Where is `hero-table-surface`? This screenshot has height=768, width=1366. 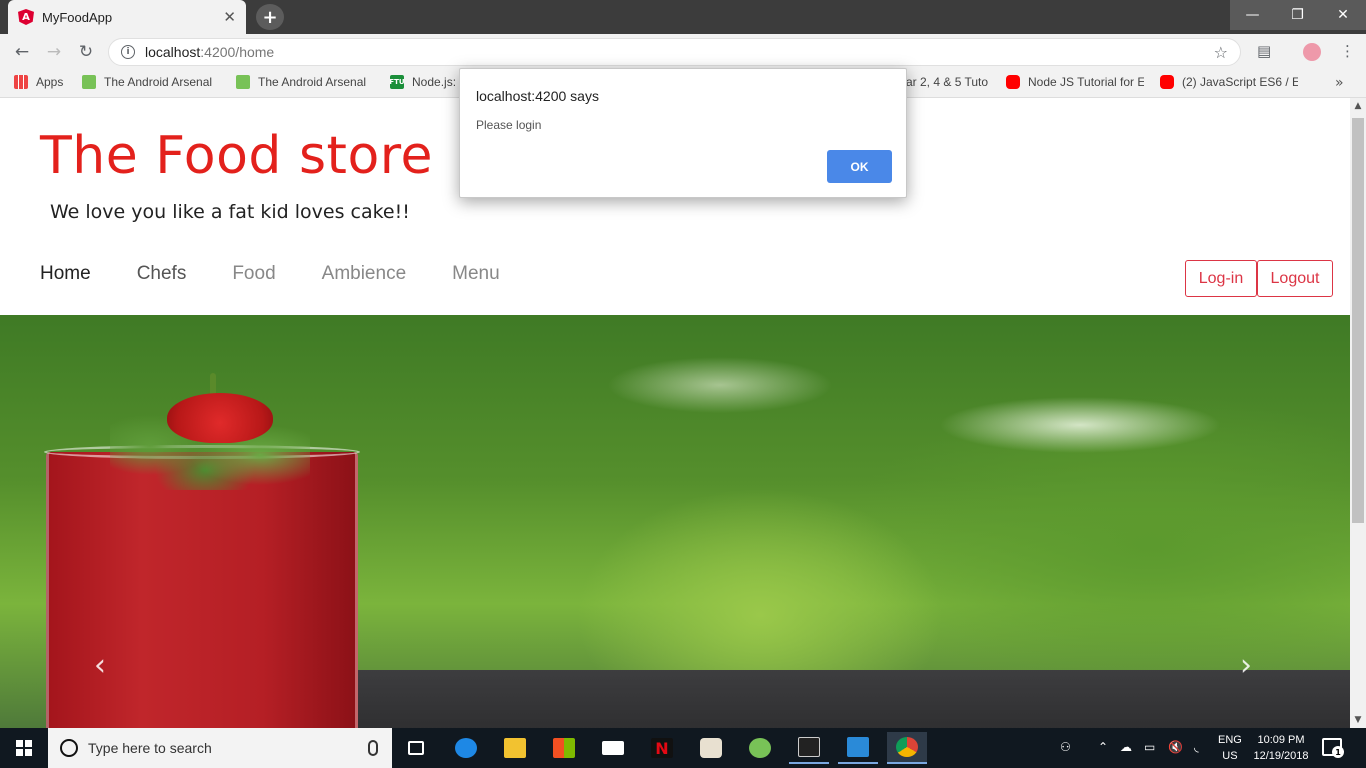
hero-table-surface is located at coordinates (837, 699).